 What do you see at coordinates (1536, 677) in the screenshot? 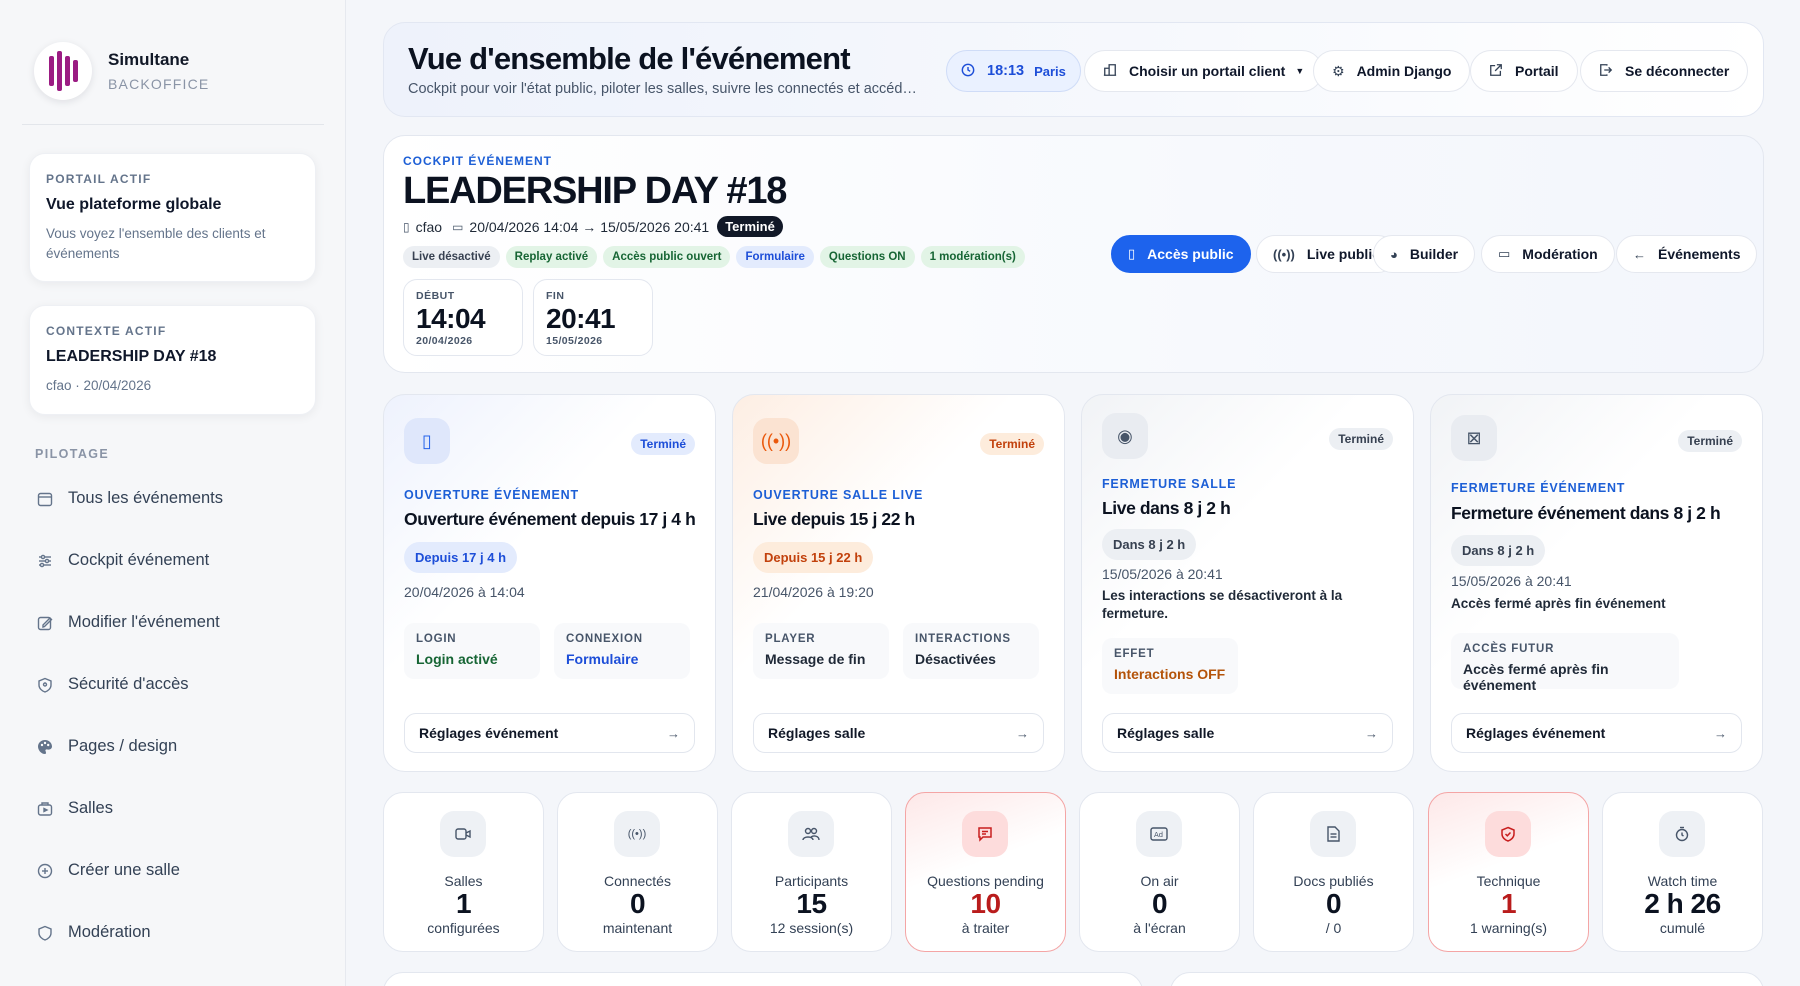
I see `kv-value: Accès fermé après fin événement` at bounding box center [1536, 677].